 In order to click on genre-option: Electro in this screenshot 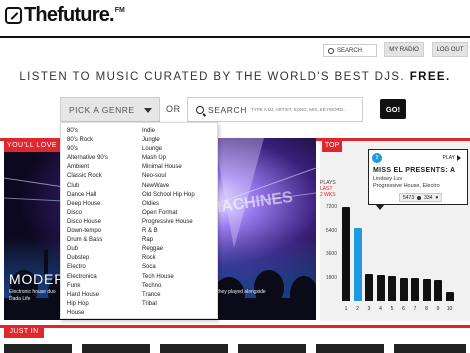, I will do `click(104, 267)`.